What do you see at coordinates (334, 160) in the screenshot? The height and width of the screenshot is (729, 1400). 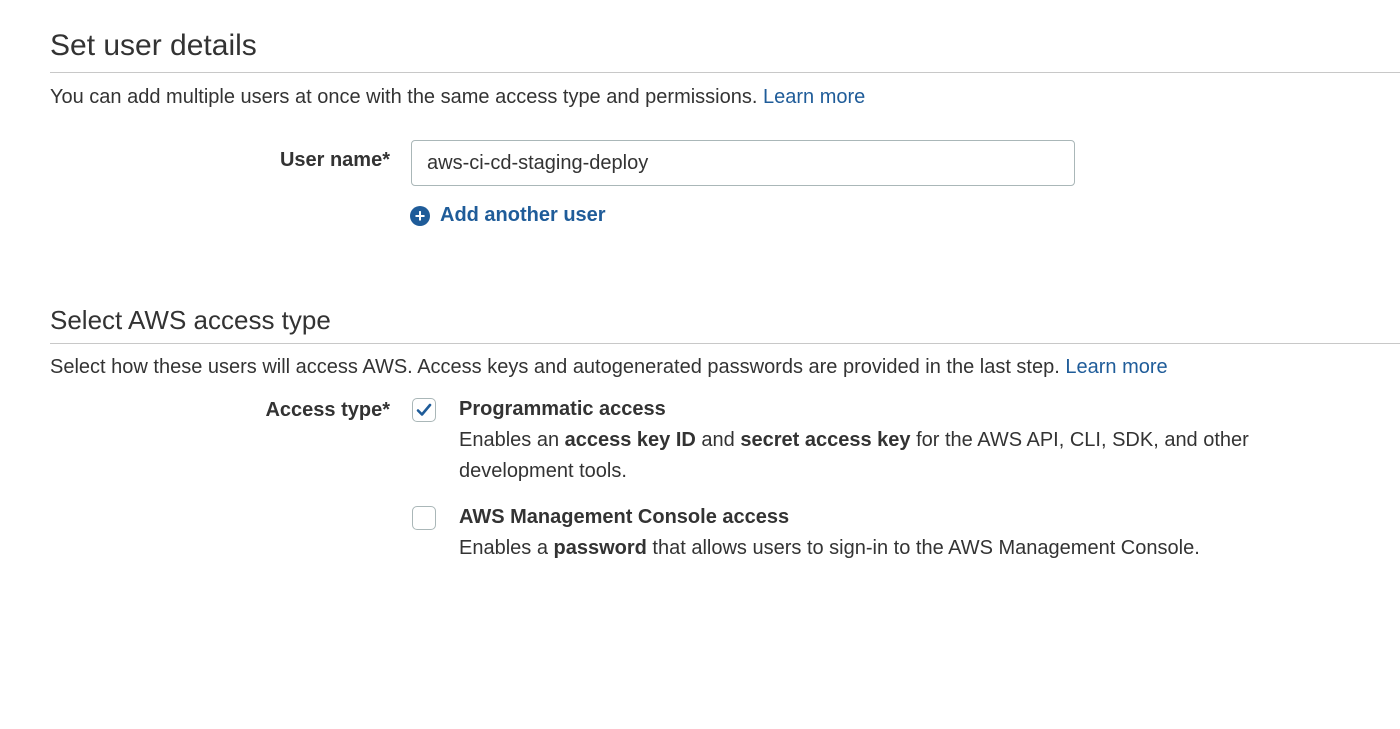 I see `user-name-label: User name*` at bounding box center [334, 160].